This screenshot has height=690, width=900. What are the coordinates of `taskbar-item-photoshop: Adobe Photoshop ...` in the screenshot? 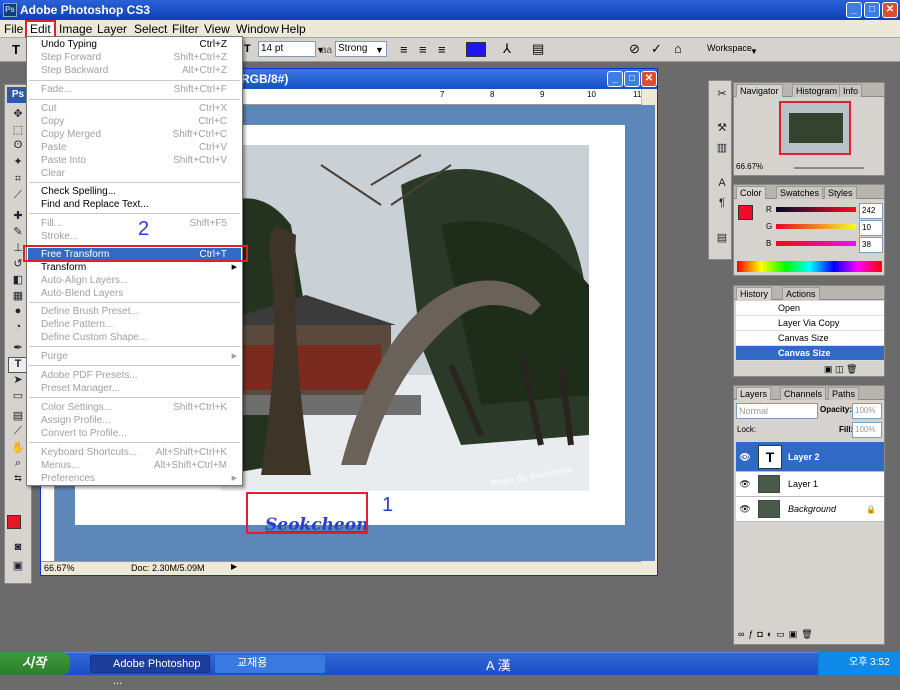 It's located at (150, 671).